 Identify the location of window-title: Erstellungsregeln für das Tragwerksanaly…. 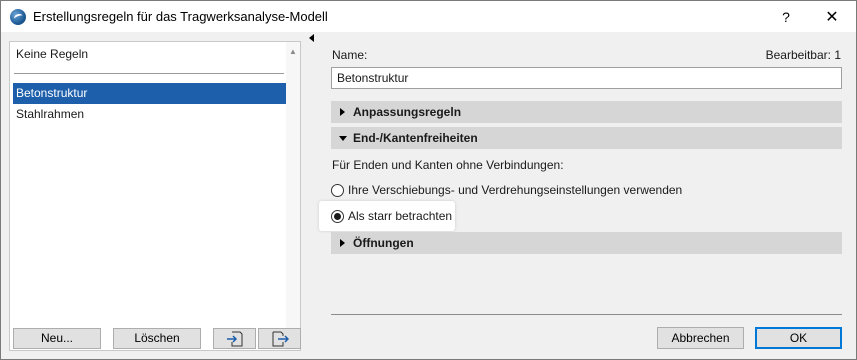
(180, 16).